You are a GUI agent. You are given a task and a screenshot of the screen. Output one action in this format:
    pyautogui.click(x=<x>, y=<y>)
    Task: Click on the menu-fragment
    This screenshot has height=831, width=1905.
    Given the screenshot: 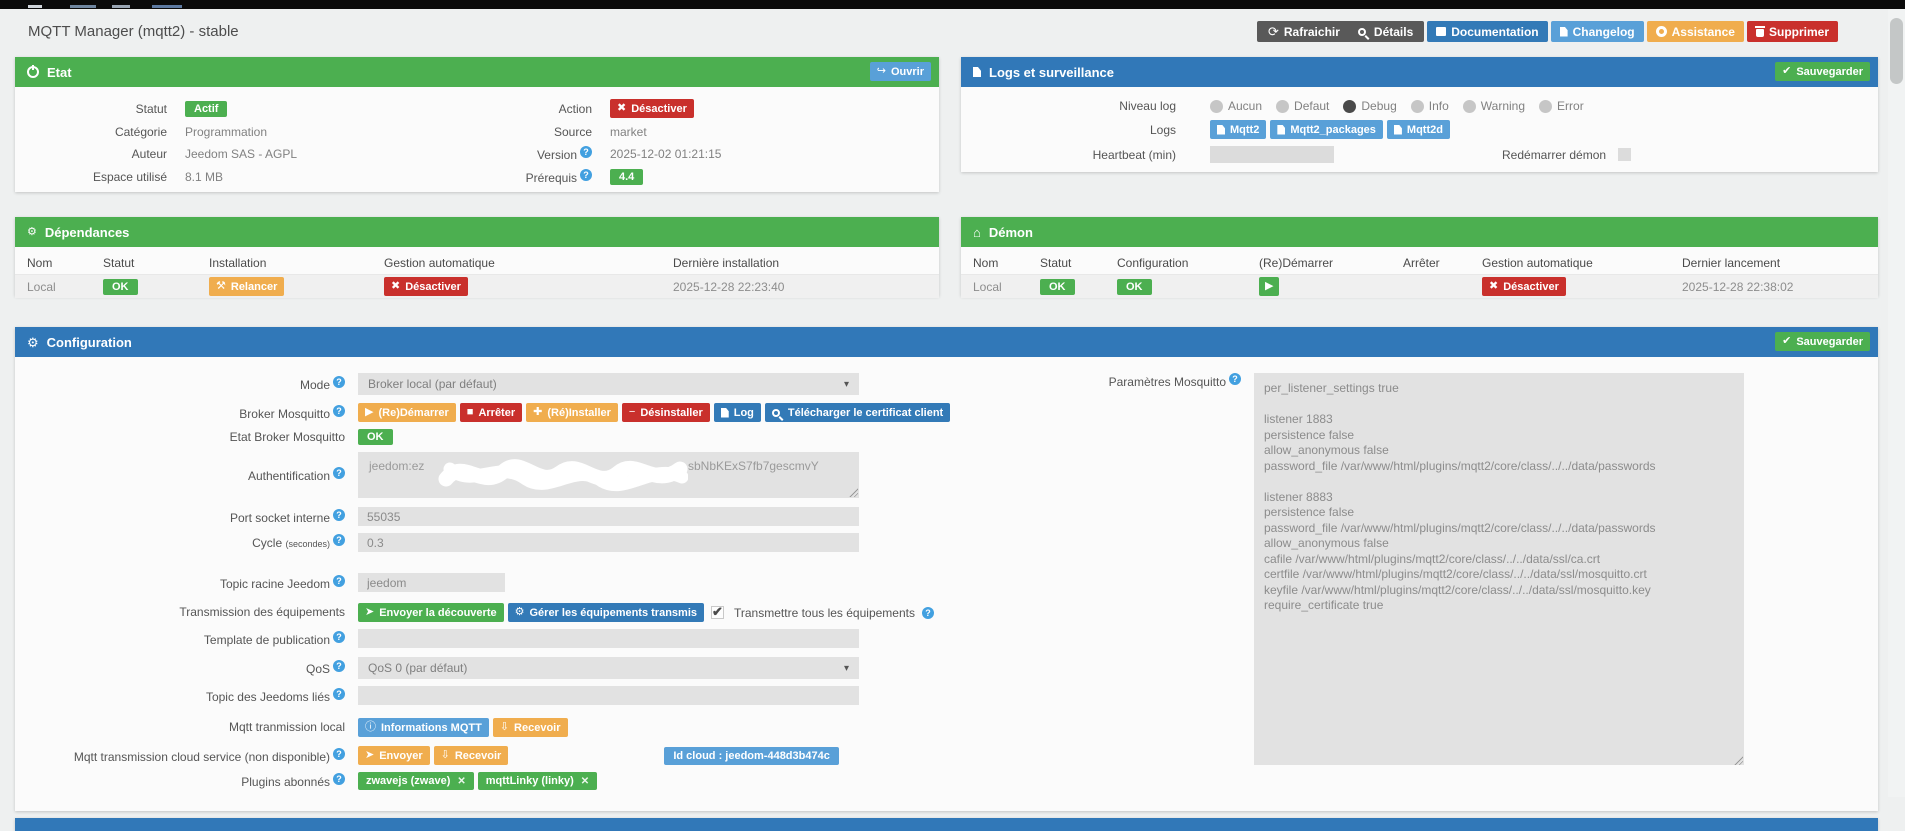 What is the action you would take?
    pyautogui.click(x=35, y=6)
    